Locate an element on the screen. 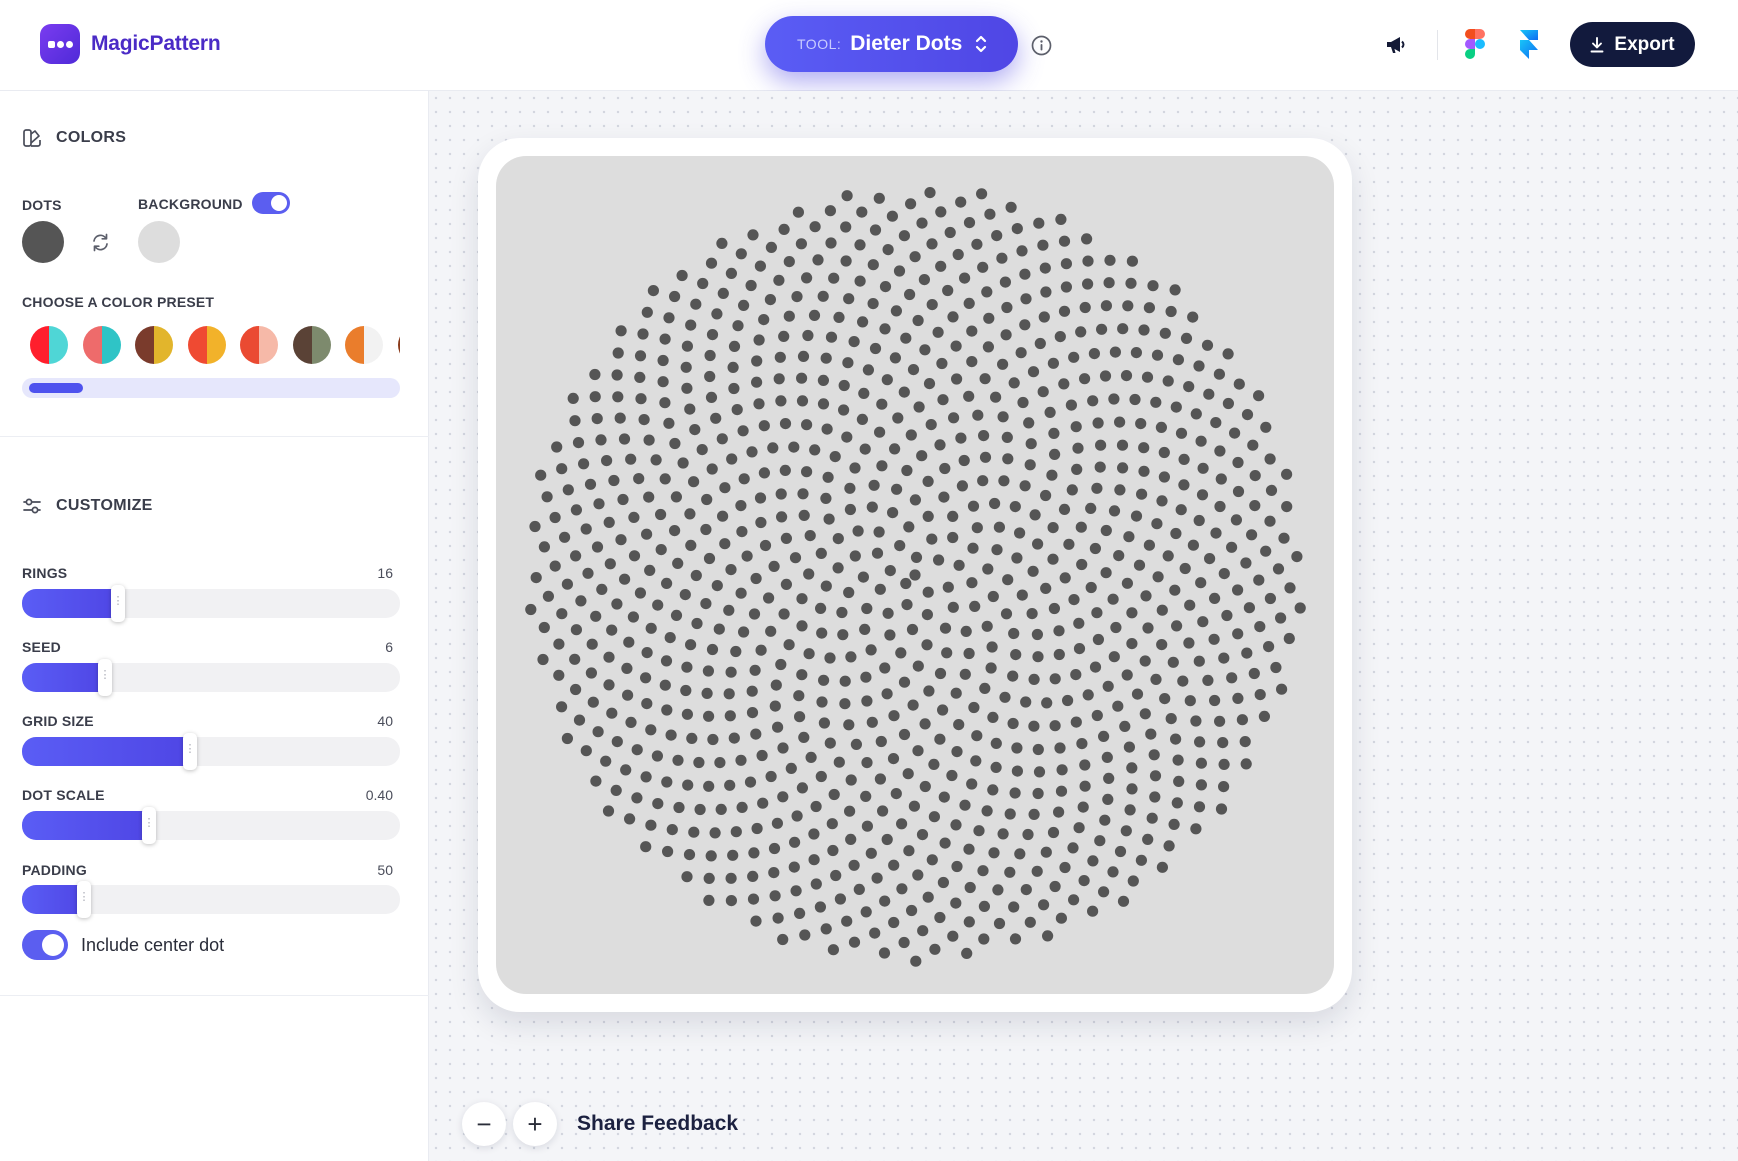  tool-selector: TOOL: Dieter Dots is located at coordinates (891, 44).